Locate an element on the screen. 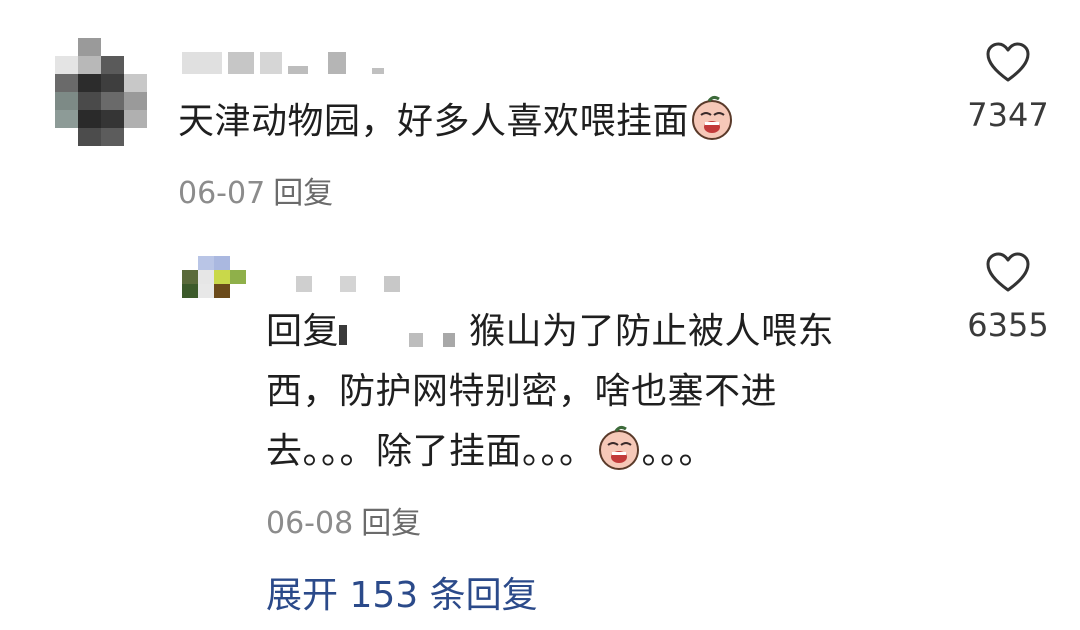  reply-line-2: 西，防护网特别密，啥也塞不进 is located at coordinates (522, 391).